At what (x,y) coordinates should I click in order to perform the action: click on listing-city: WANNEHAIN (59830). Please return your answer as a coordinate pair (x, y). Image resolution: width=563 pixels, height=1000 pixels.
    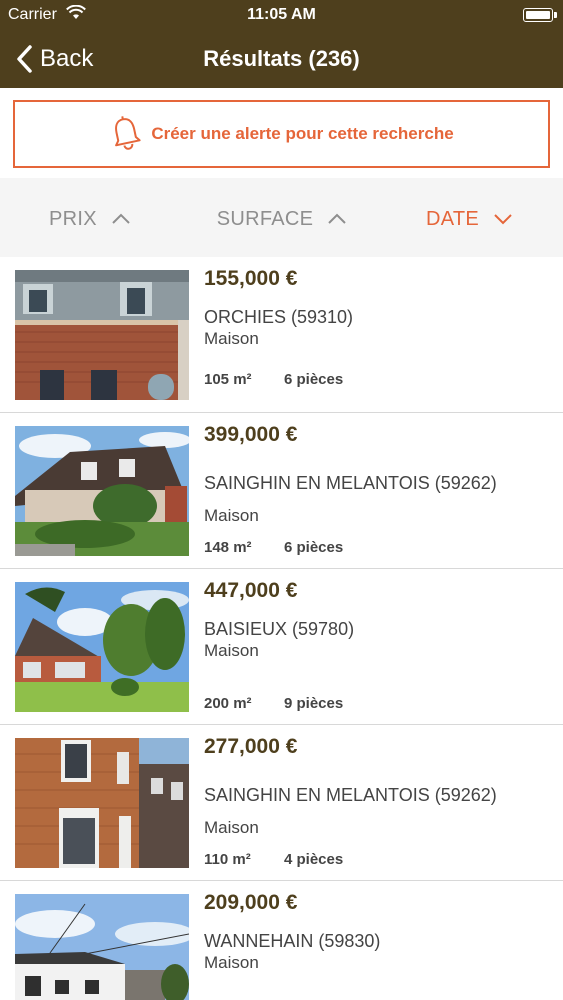
    Looking at the image, I should click on (292, 941).